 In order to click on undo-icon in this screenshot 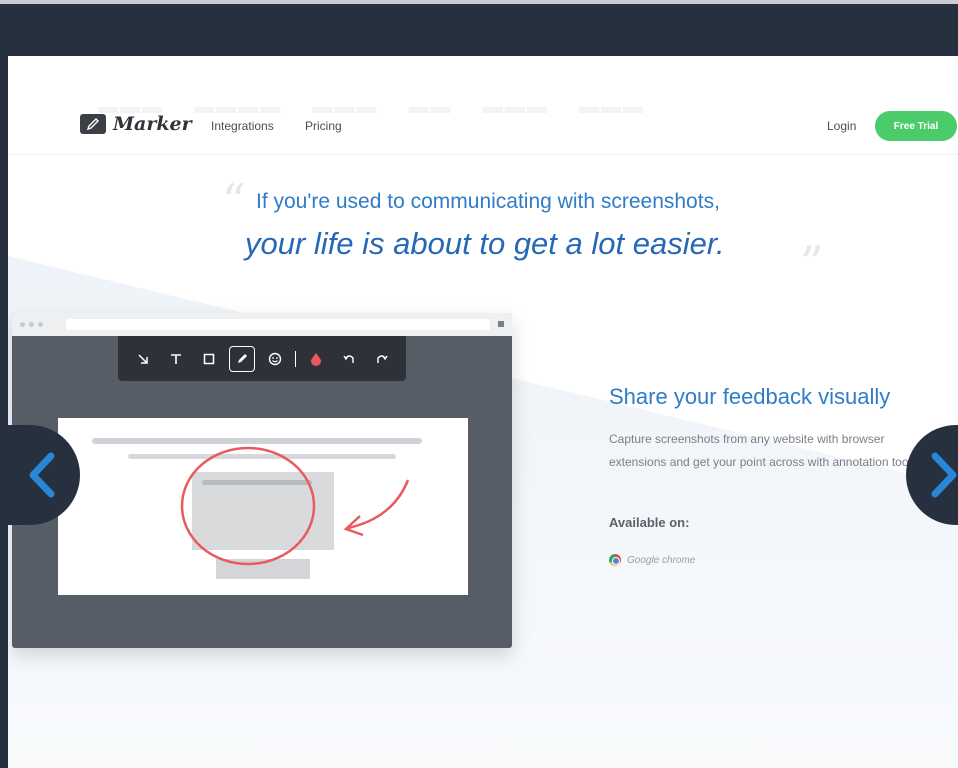, I will do `click(349, 359)`.